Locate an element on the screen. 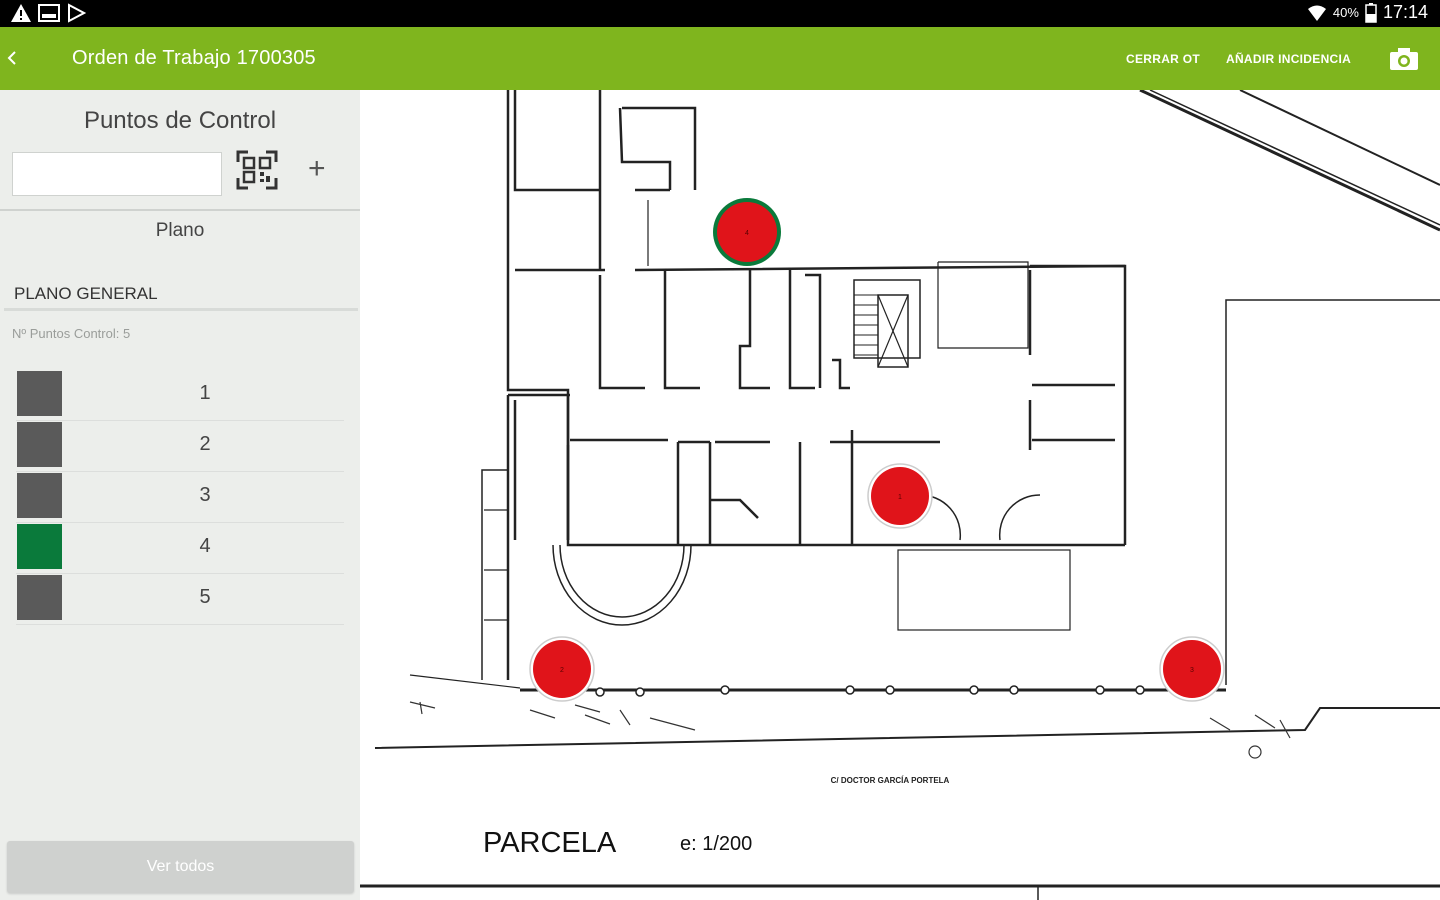 This screenshot has height=900, width=1440. control-point-item-2: 2 is located at coordinates (180, 446).